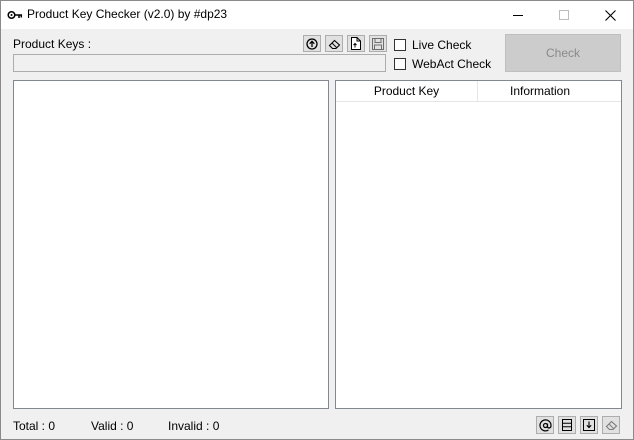 Image resolution: width=634 pixels, height=440 pixels. I want to click on upload-icon, so click(312, 43).